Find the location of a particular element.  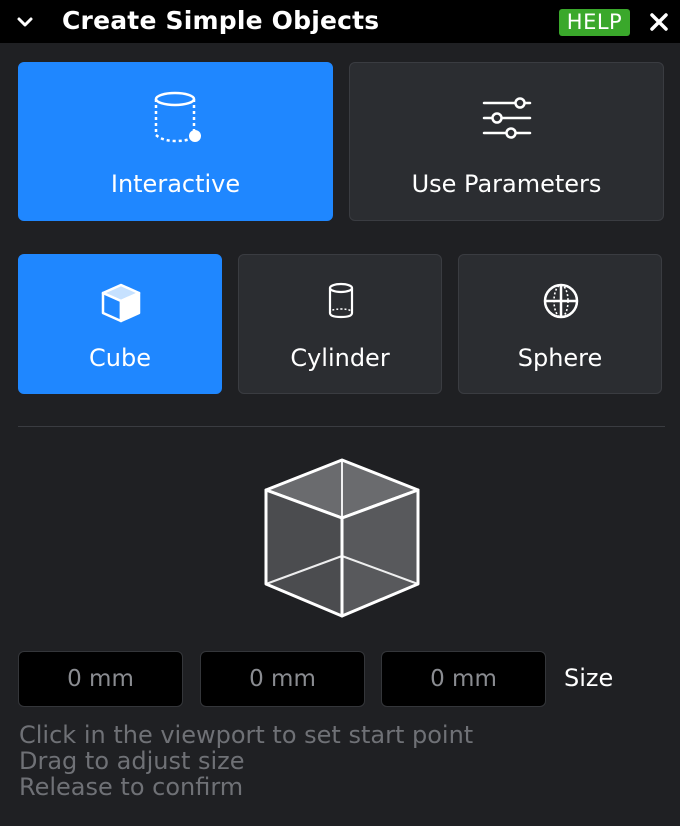

chevron-down-icon is located at coordinates (25, 22).